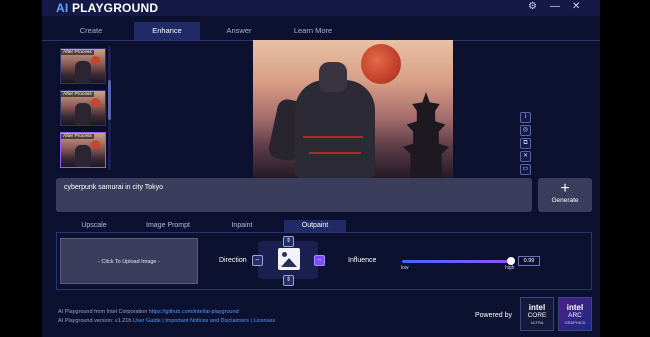 The image size is (650, 337). I want to click on intel-core-ultra-badge: intel CORE ULTRA, so click(537, 314).